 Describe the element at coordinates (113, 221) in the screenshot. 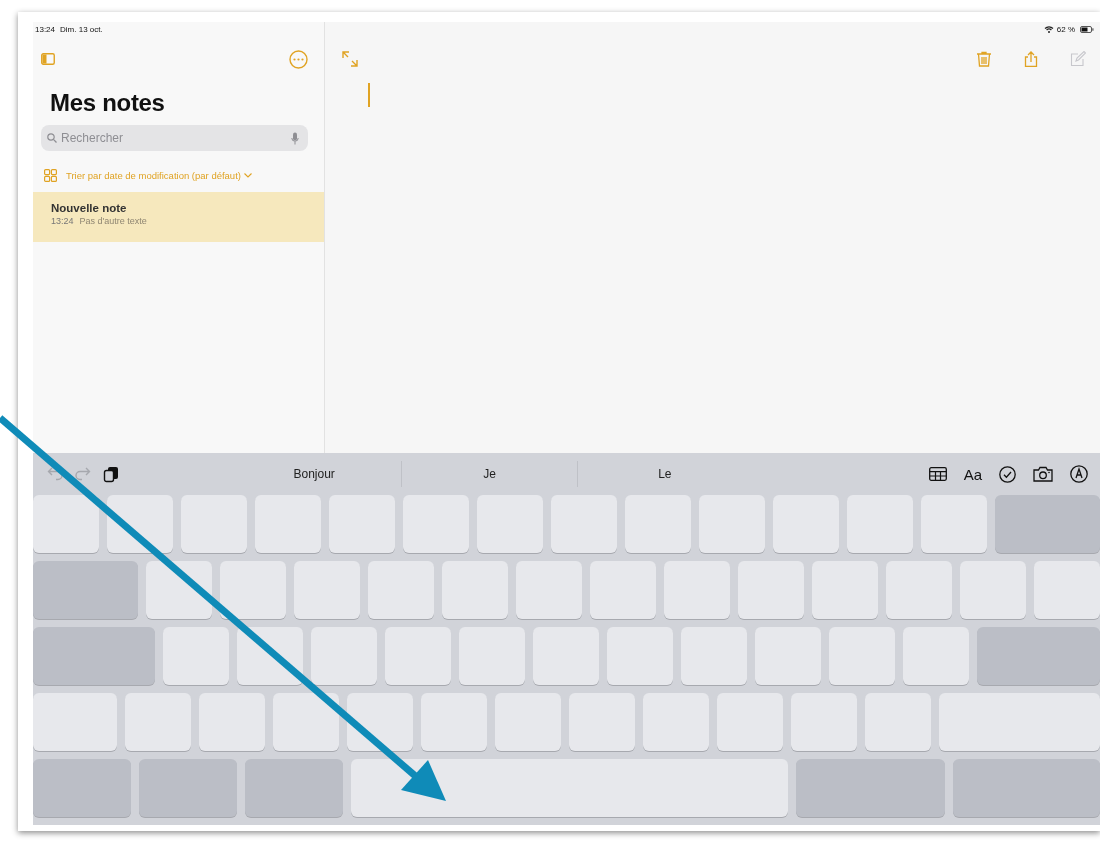

I see `note-preview: Pas d'autre texte` at that location.